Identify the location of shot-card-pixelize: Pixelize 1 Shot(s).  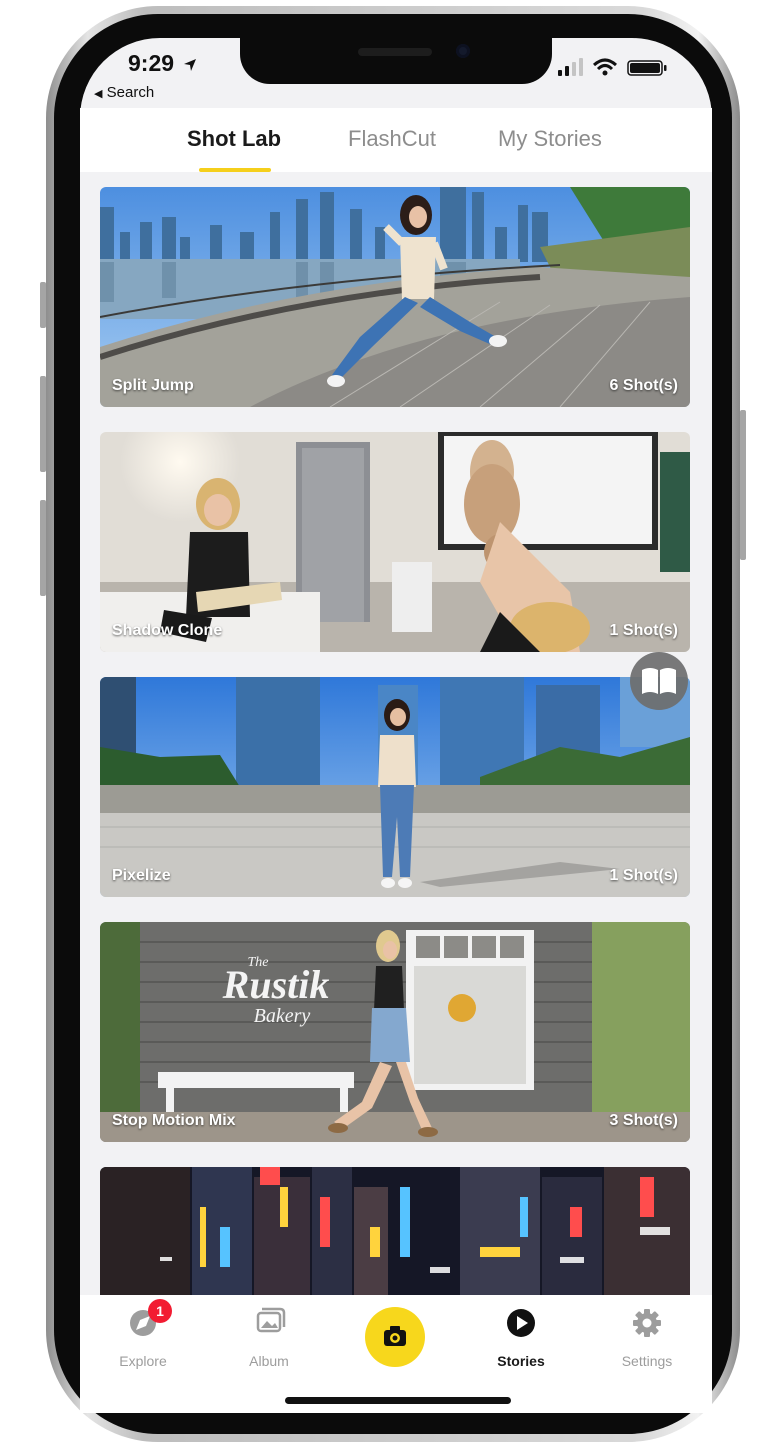
(395, 787).